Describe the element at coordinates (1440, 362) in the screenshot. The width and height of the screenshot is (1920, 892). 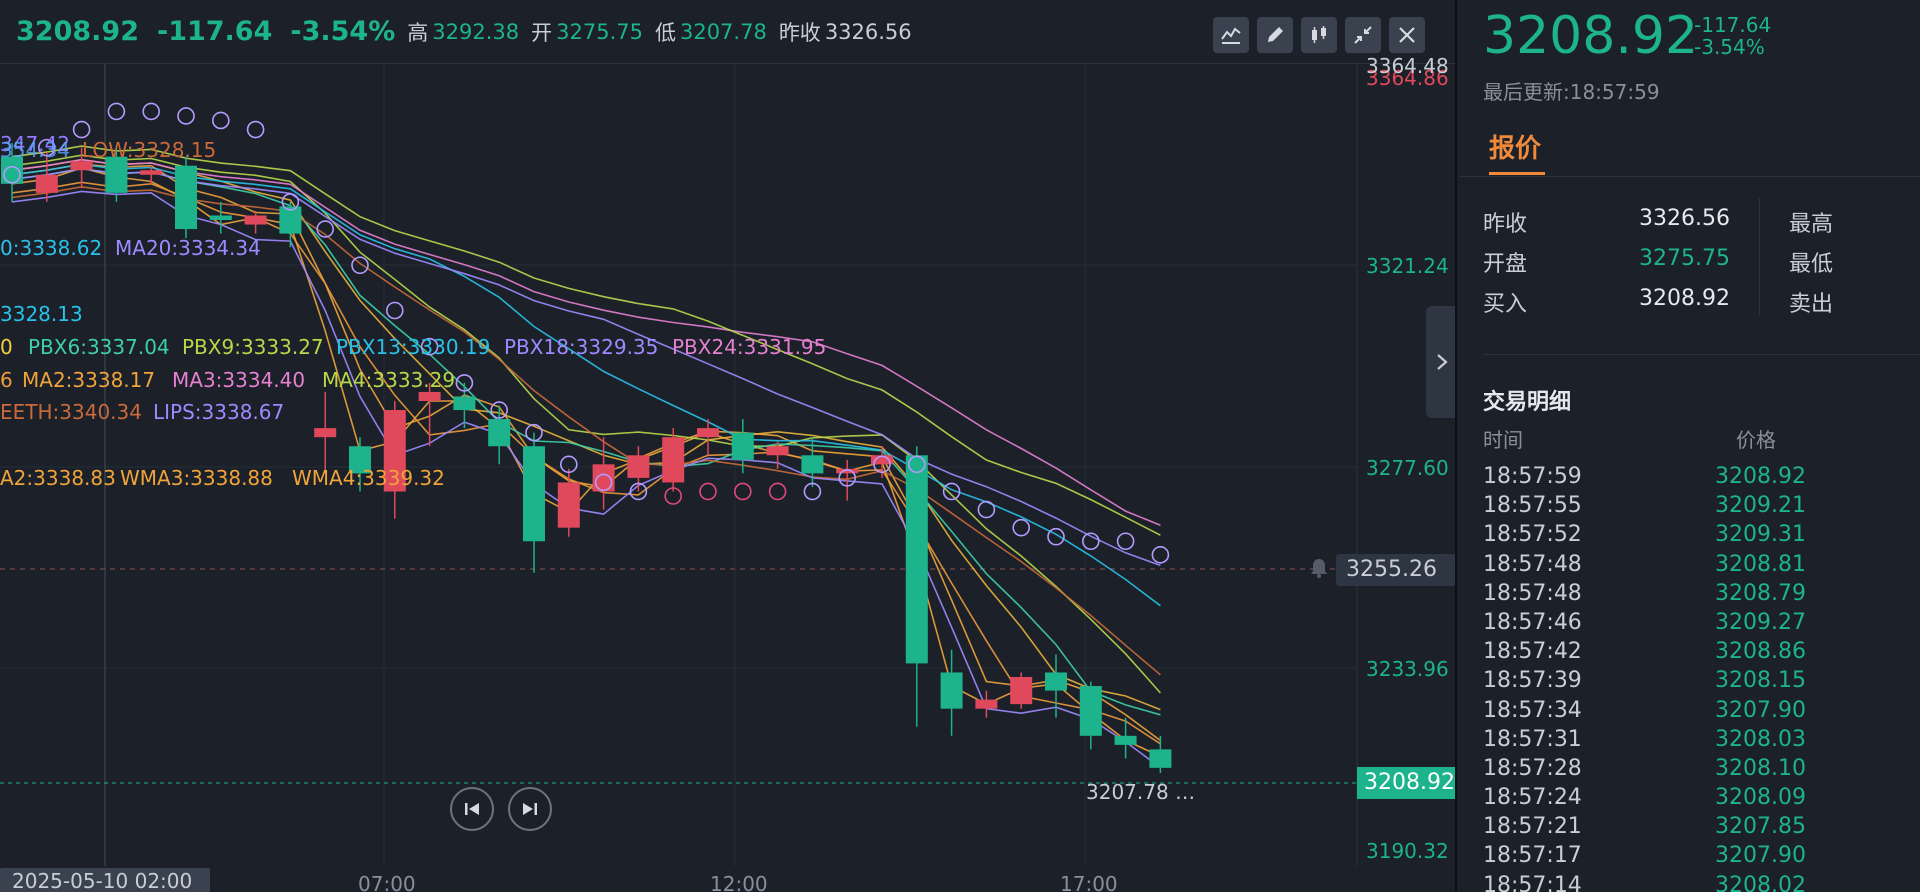
I see `expand-panel-button` at that location.